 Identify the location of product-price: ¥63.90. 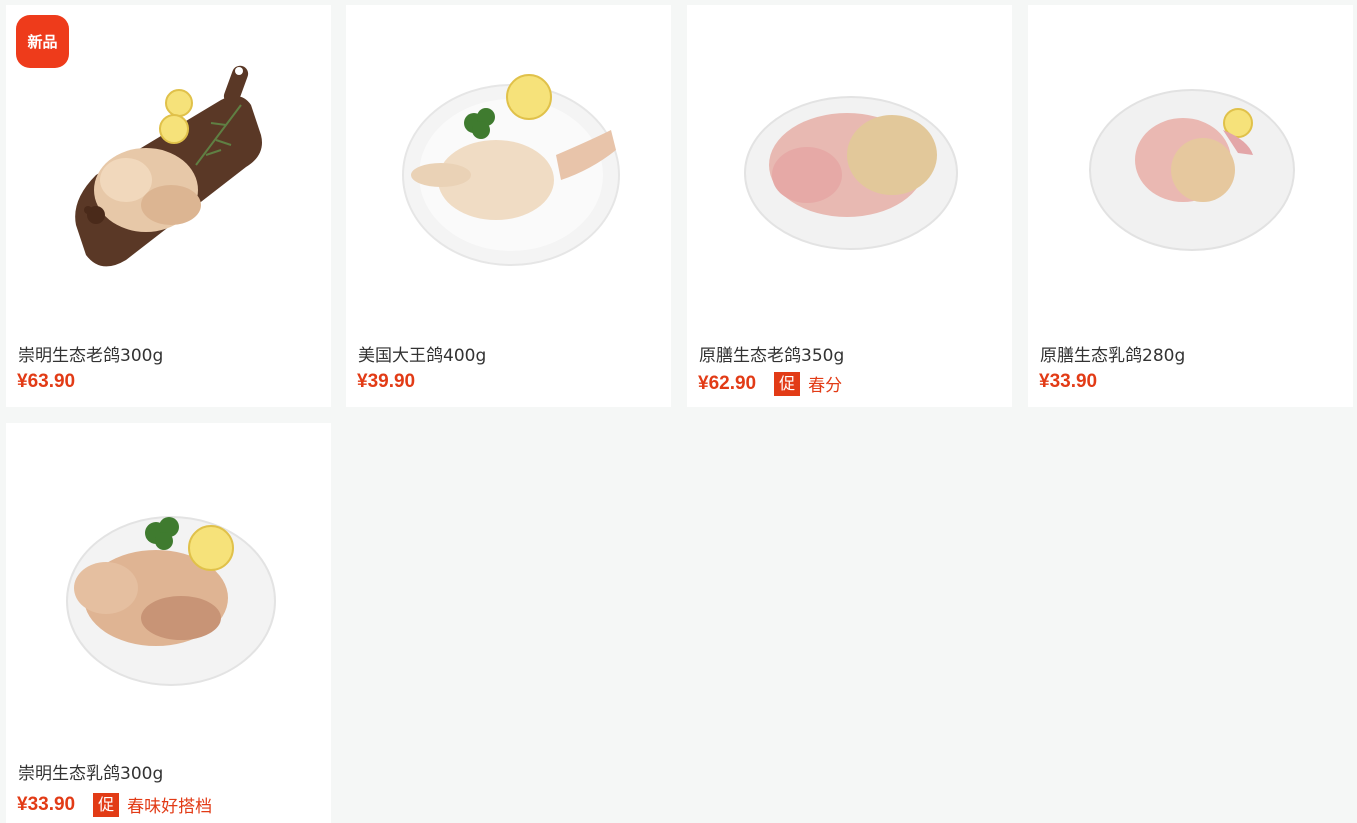
(46, 381).